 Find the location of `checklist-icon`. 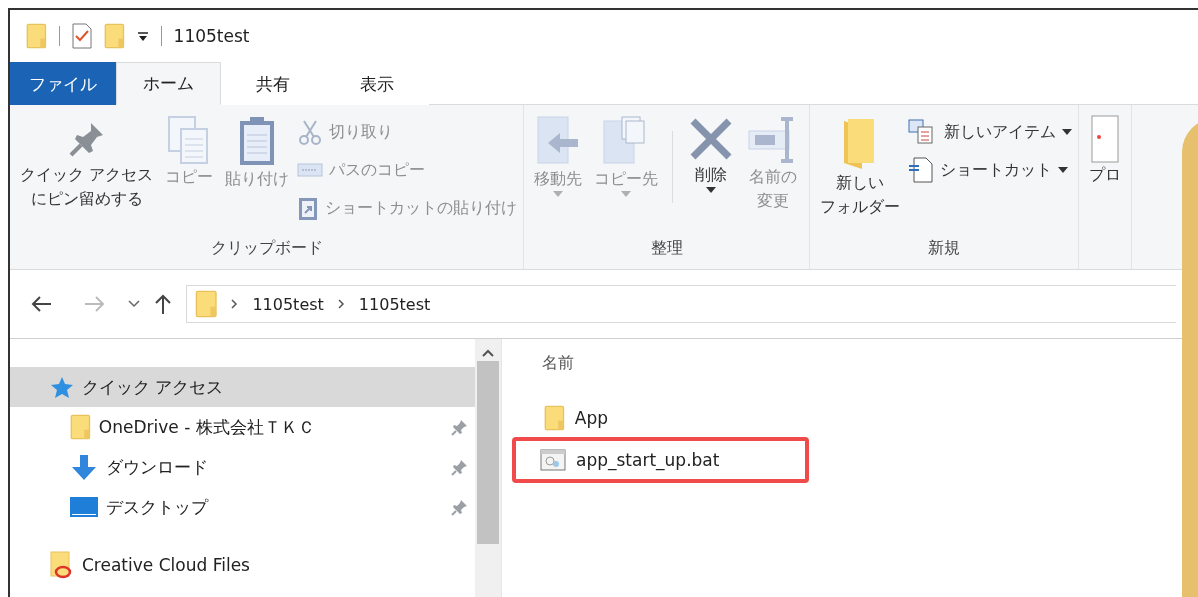

checklist-icon is located at coordinates (81, 36).